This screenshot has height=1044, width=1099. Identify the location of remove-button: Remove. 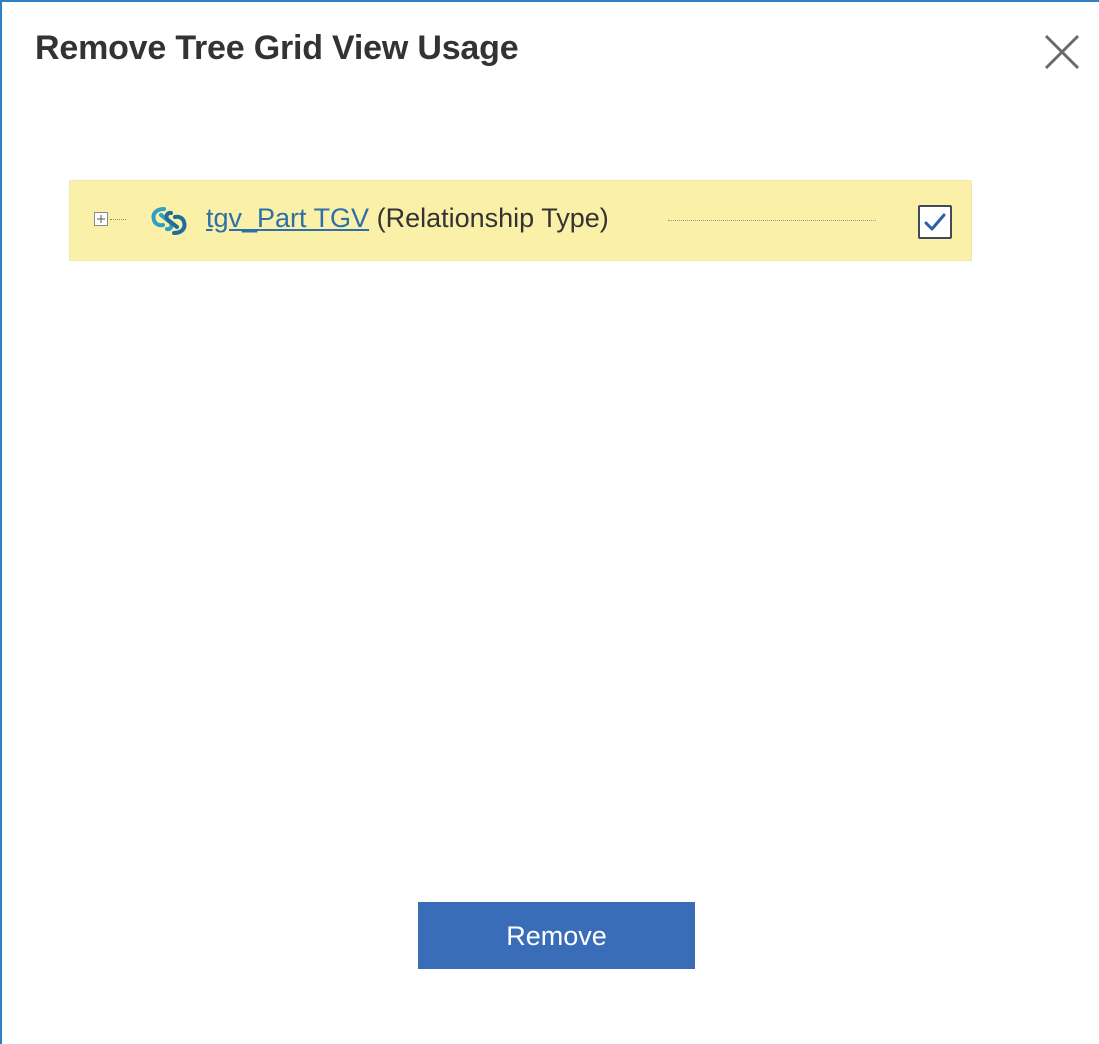
(556, 935).